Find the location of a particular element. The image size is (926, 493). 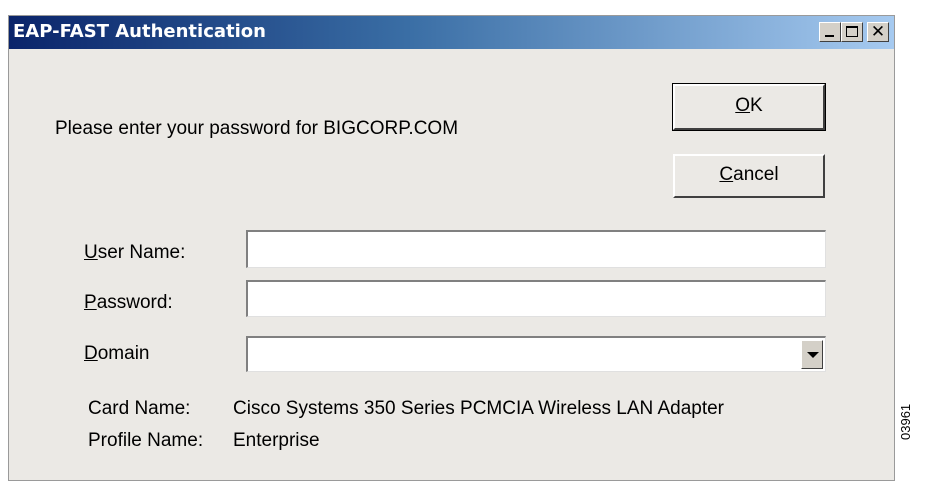

close-button: ✕ is located at coordinates (878, 32).